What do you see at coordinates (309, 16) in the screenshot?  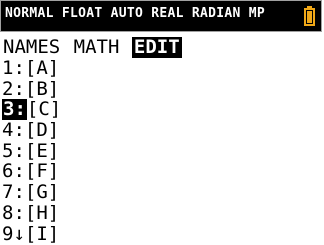 I see `battery-icon` at bounding box center [309, 16].